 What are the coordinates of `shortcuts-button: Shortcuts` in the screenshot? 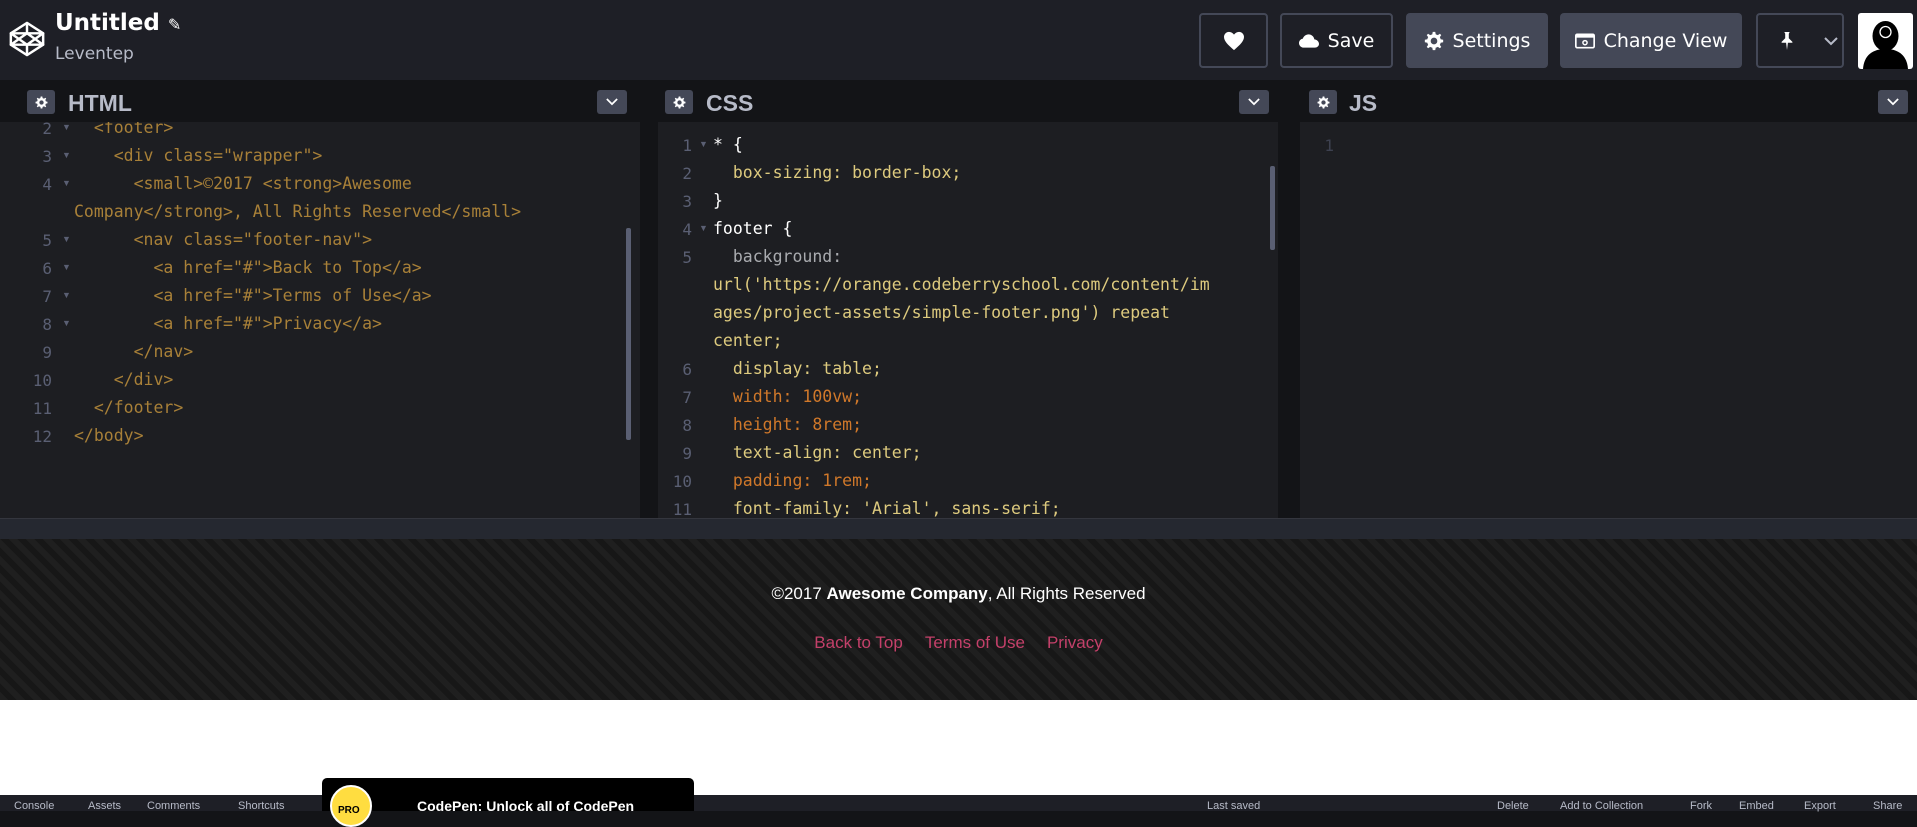 It's located at (261, 806).